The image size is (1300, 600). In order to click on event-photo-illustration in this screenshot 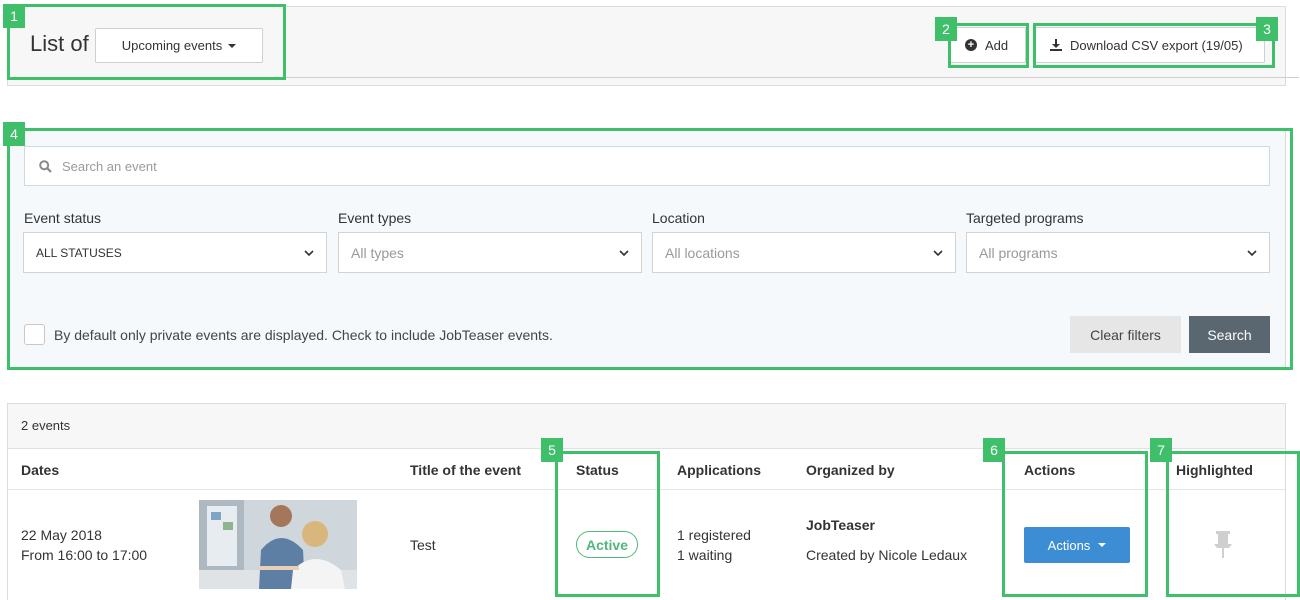, I will do `click(278, 544)`.